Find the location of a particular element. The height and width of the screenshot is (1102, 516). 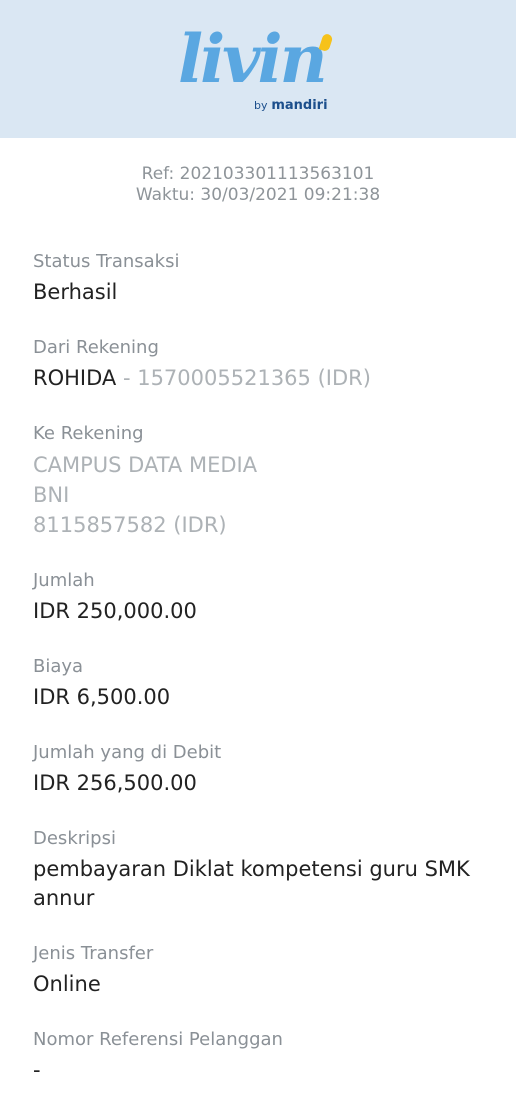

amount-value: IDR 250,000.00 is located at coordinates (115, 611).